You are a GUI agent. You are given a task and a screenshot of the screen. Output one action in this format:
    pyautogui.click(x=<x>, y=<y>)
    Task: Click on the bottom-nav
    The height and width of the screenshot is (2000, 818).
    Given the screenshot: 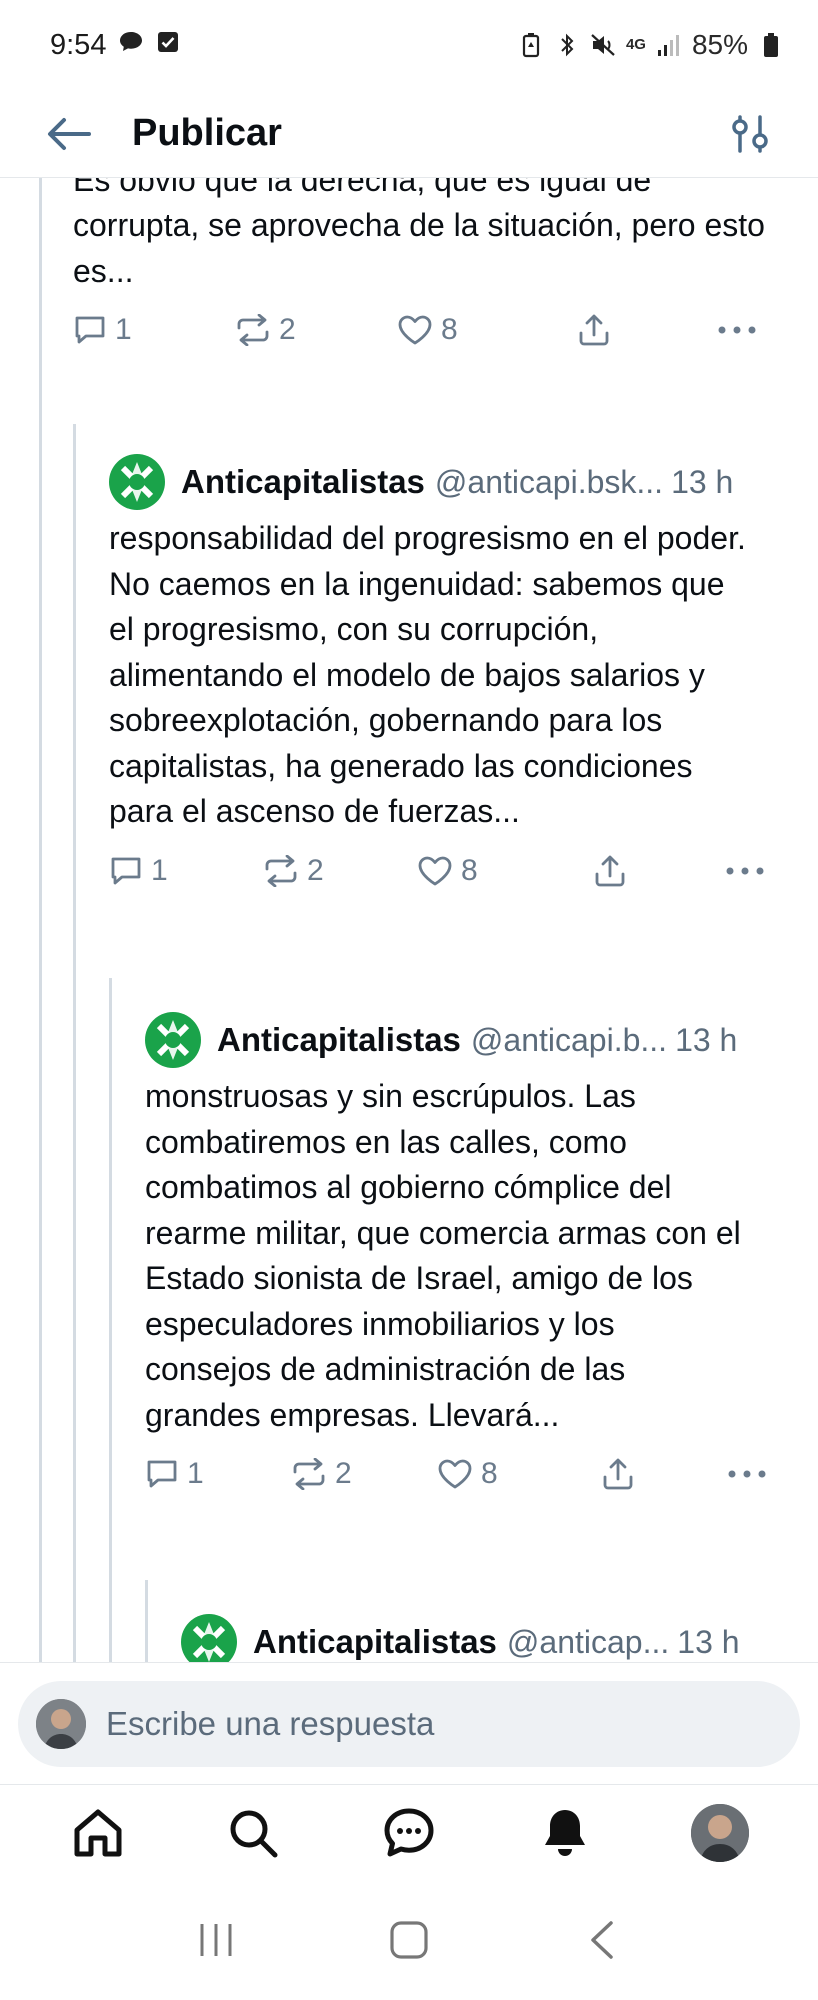 What is the action you would take?
    pyautogui.click(x=409, y=1832)
    